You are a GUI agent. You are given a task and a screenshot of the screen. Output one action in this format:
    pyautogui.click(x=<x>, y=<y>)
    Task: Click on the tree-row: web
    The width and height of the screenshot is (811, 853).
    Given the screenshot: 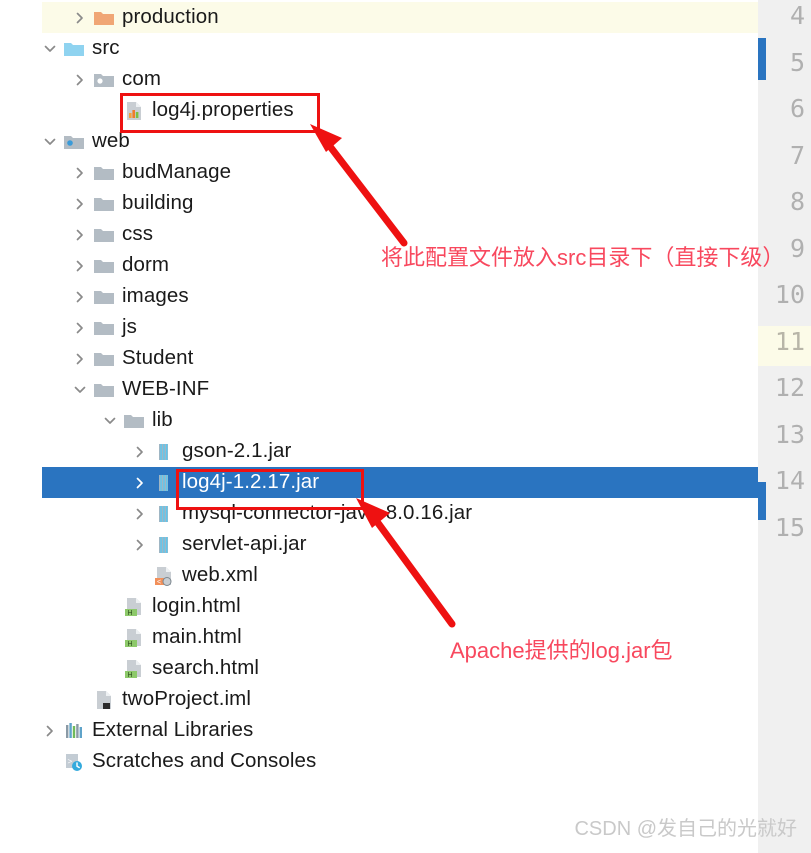 What is the action you would take?
    pyautogui.click(x=400, y=141)
    